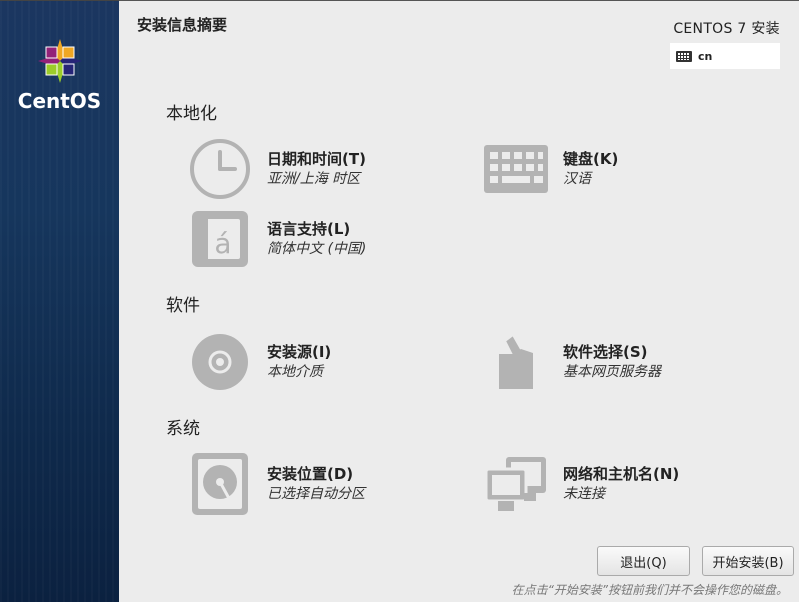 Image resolution: width=799 pixels, height=602 pixels. I want to click on spoke-network-status: 未连接, so click(584, 494).